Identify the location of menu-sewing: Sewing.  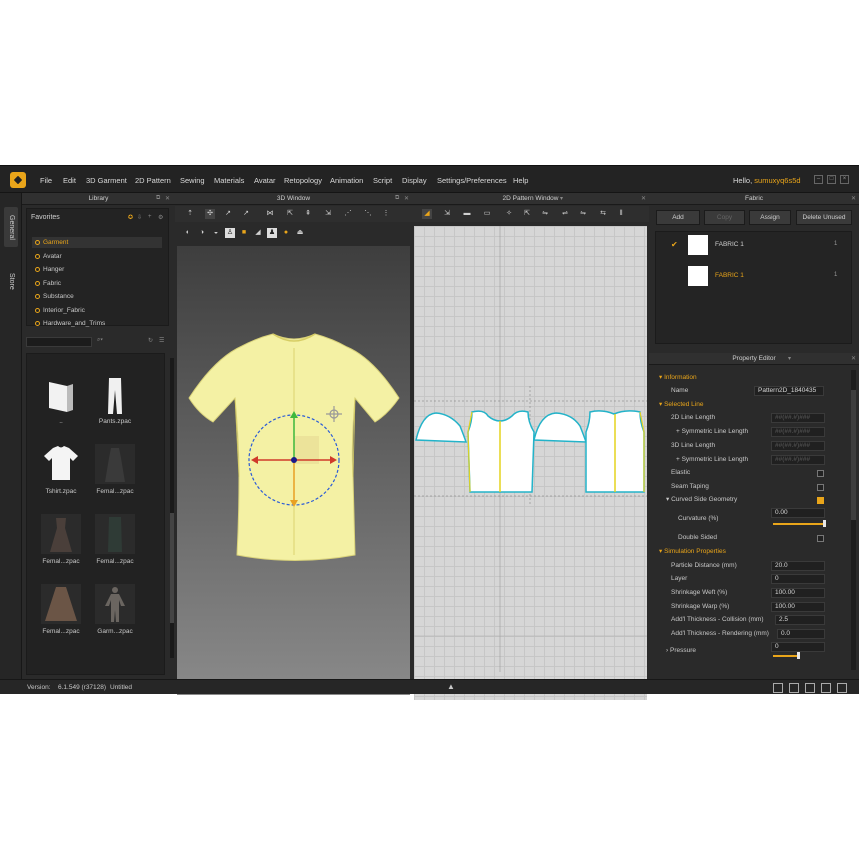
(192, 180).